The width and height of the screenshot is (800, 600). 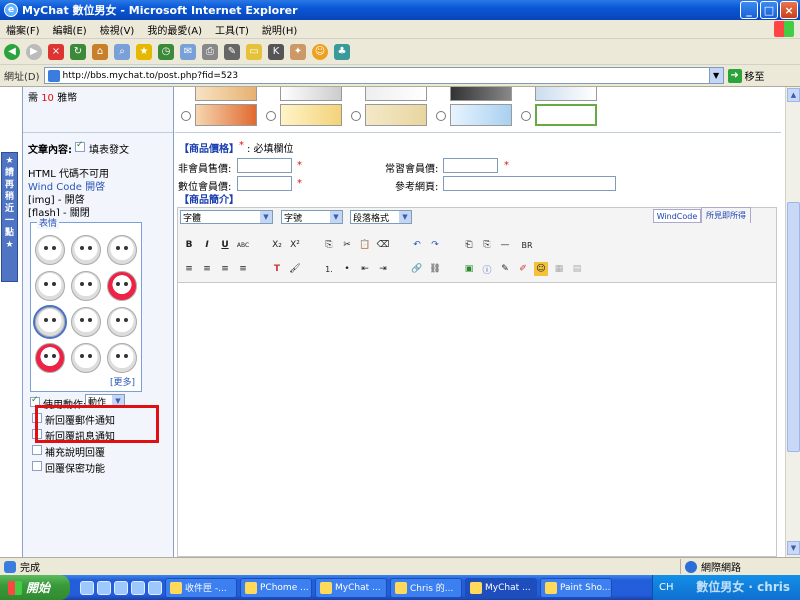 I want to click on supplement-reply-checkbox, so click(x=37, y=450).